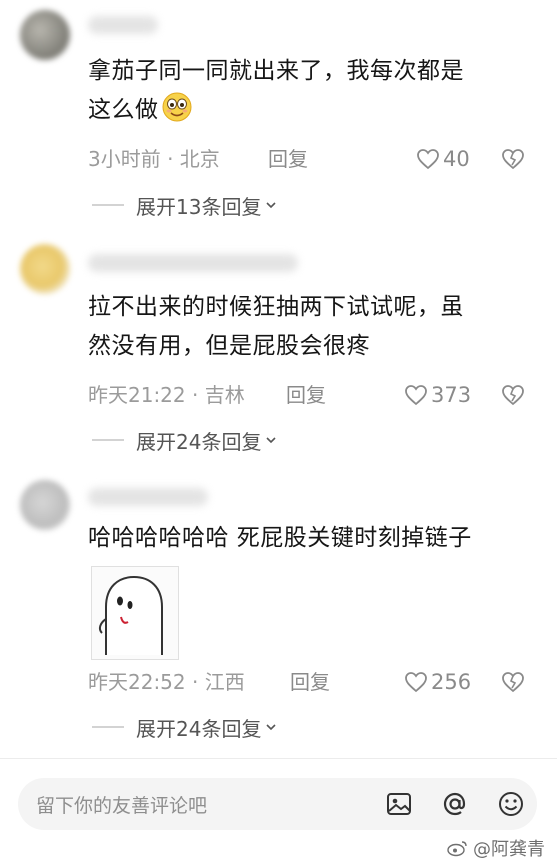 This screenshot has height=865, width=557. I want to click on comment-composer-bar: 留下你的友善评论吧 @阿龚青, so click(278, 811).